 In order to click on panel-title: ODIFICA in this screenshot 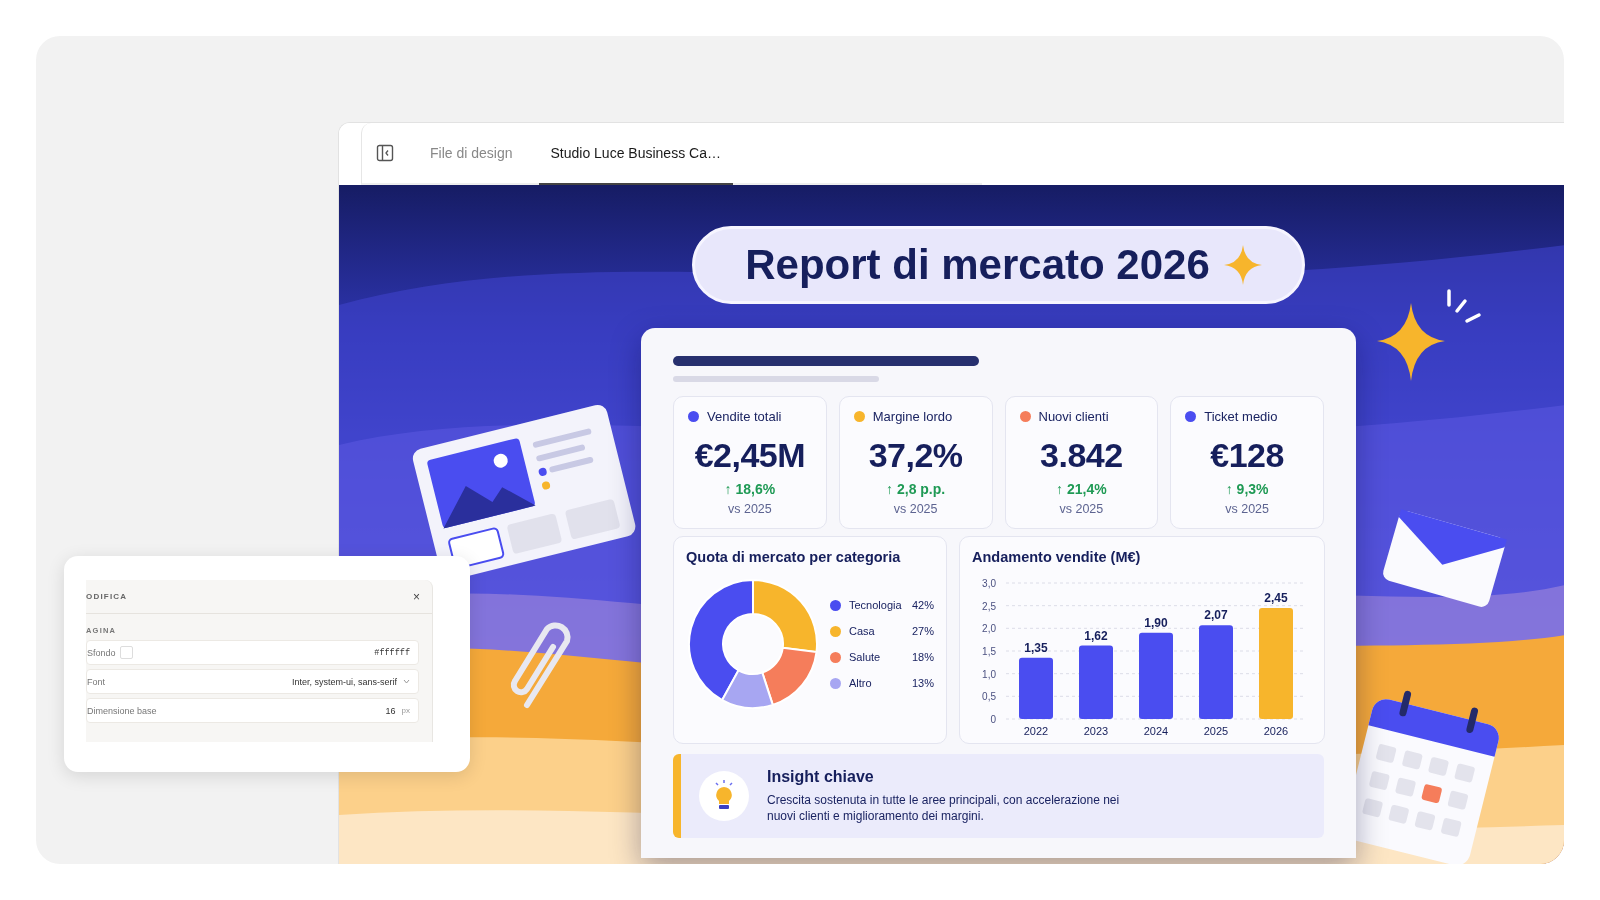, I will do `click(107, 596)`.